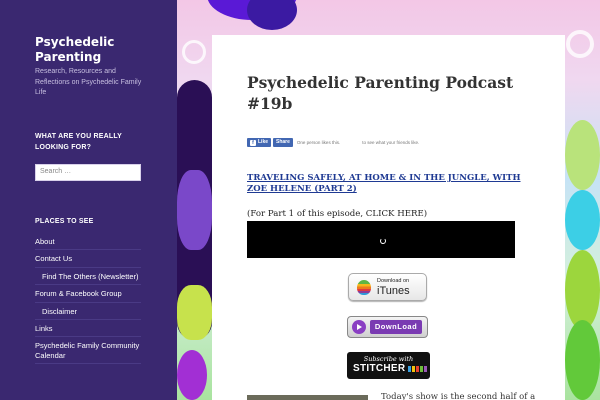  I want to click on apple-icon, so click(364, 287).